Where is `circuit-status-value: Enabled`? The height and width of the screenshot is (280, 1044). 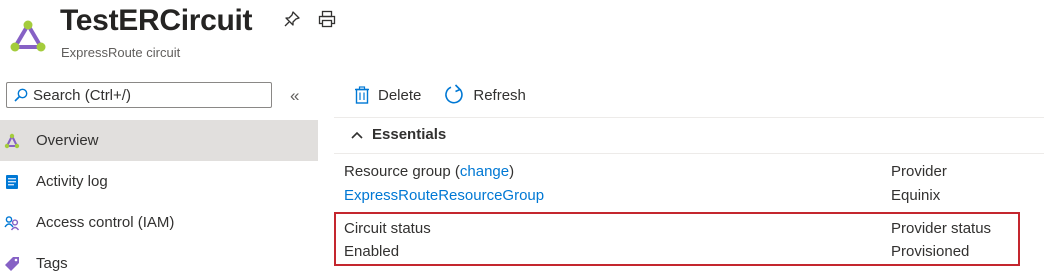
circuit-status-value: Enabled is located at coordinates (372, 251).